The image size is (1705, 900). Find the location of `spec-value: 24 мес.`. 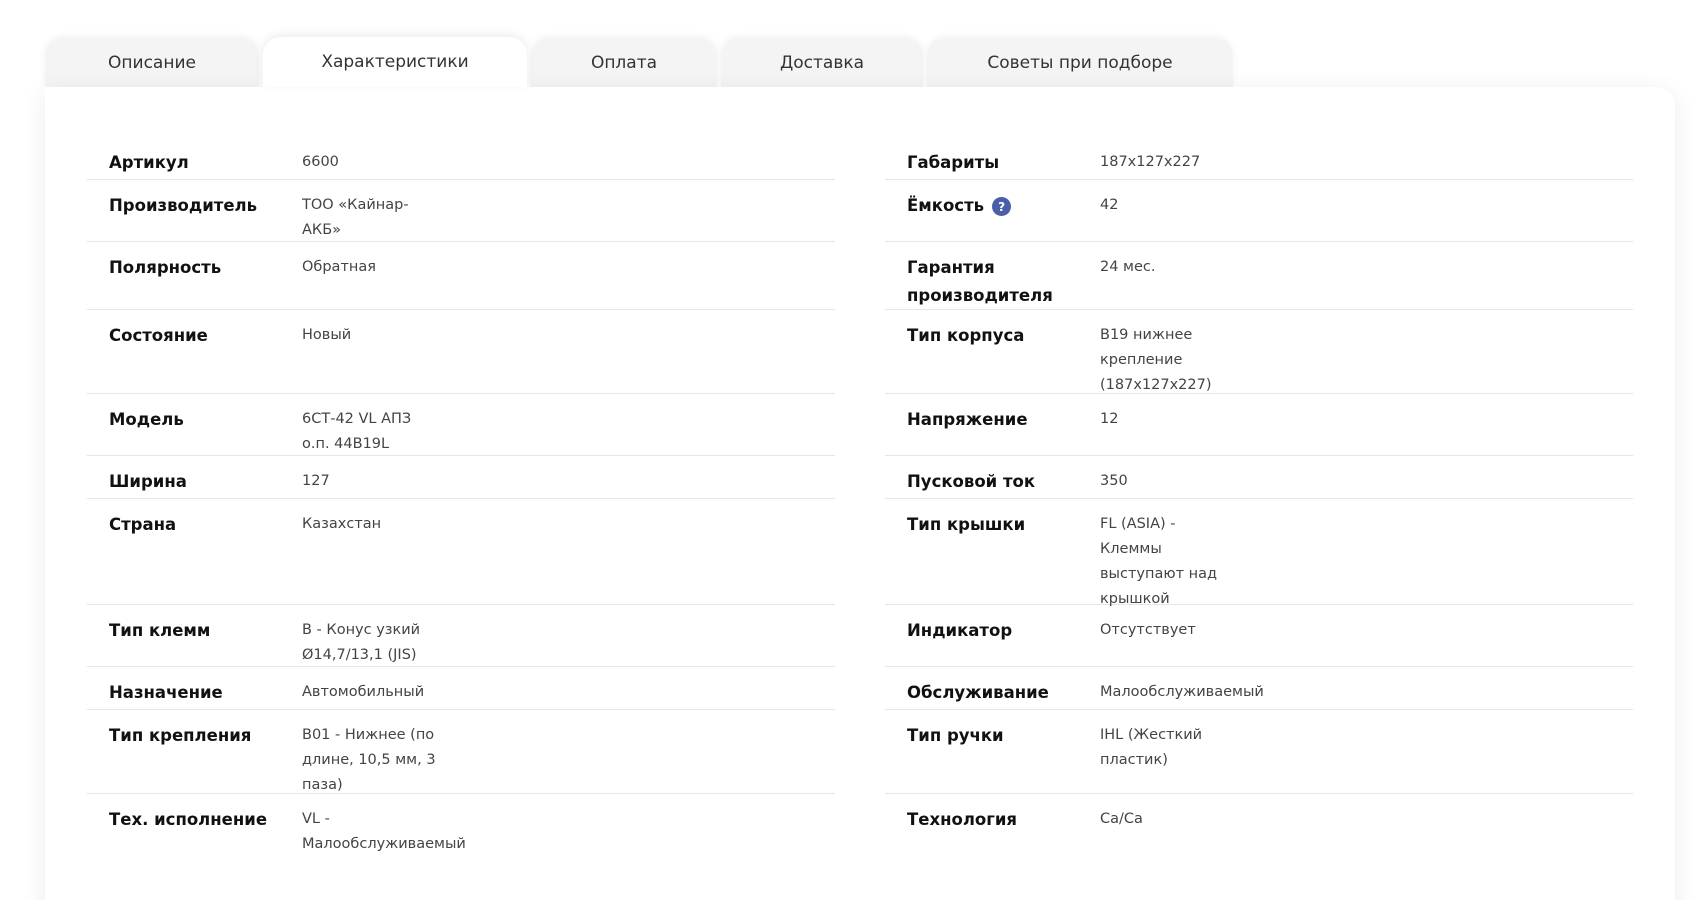

spec-value: 24 мес. is located at coordinates (1128, 267).